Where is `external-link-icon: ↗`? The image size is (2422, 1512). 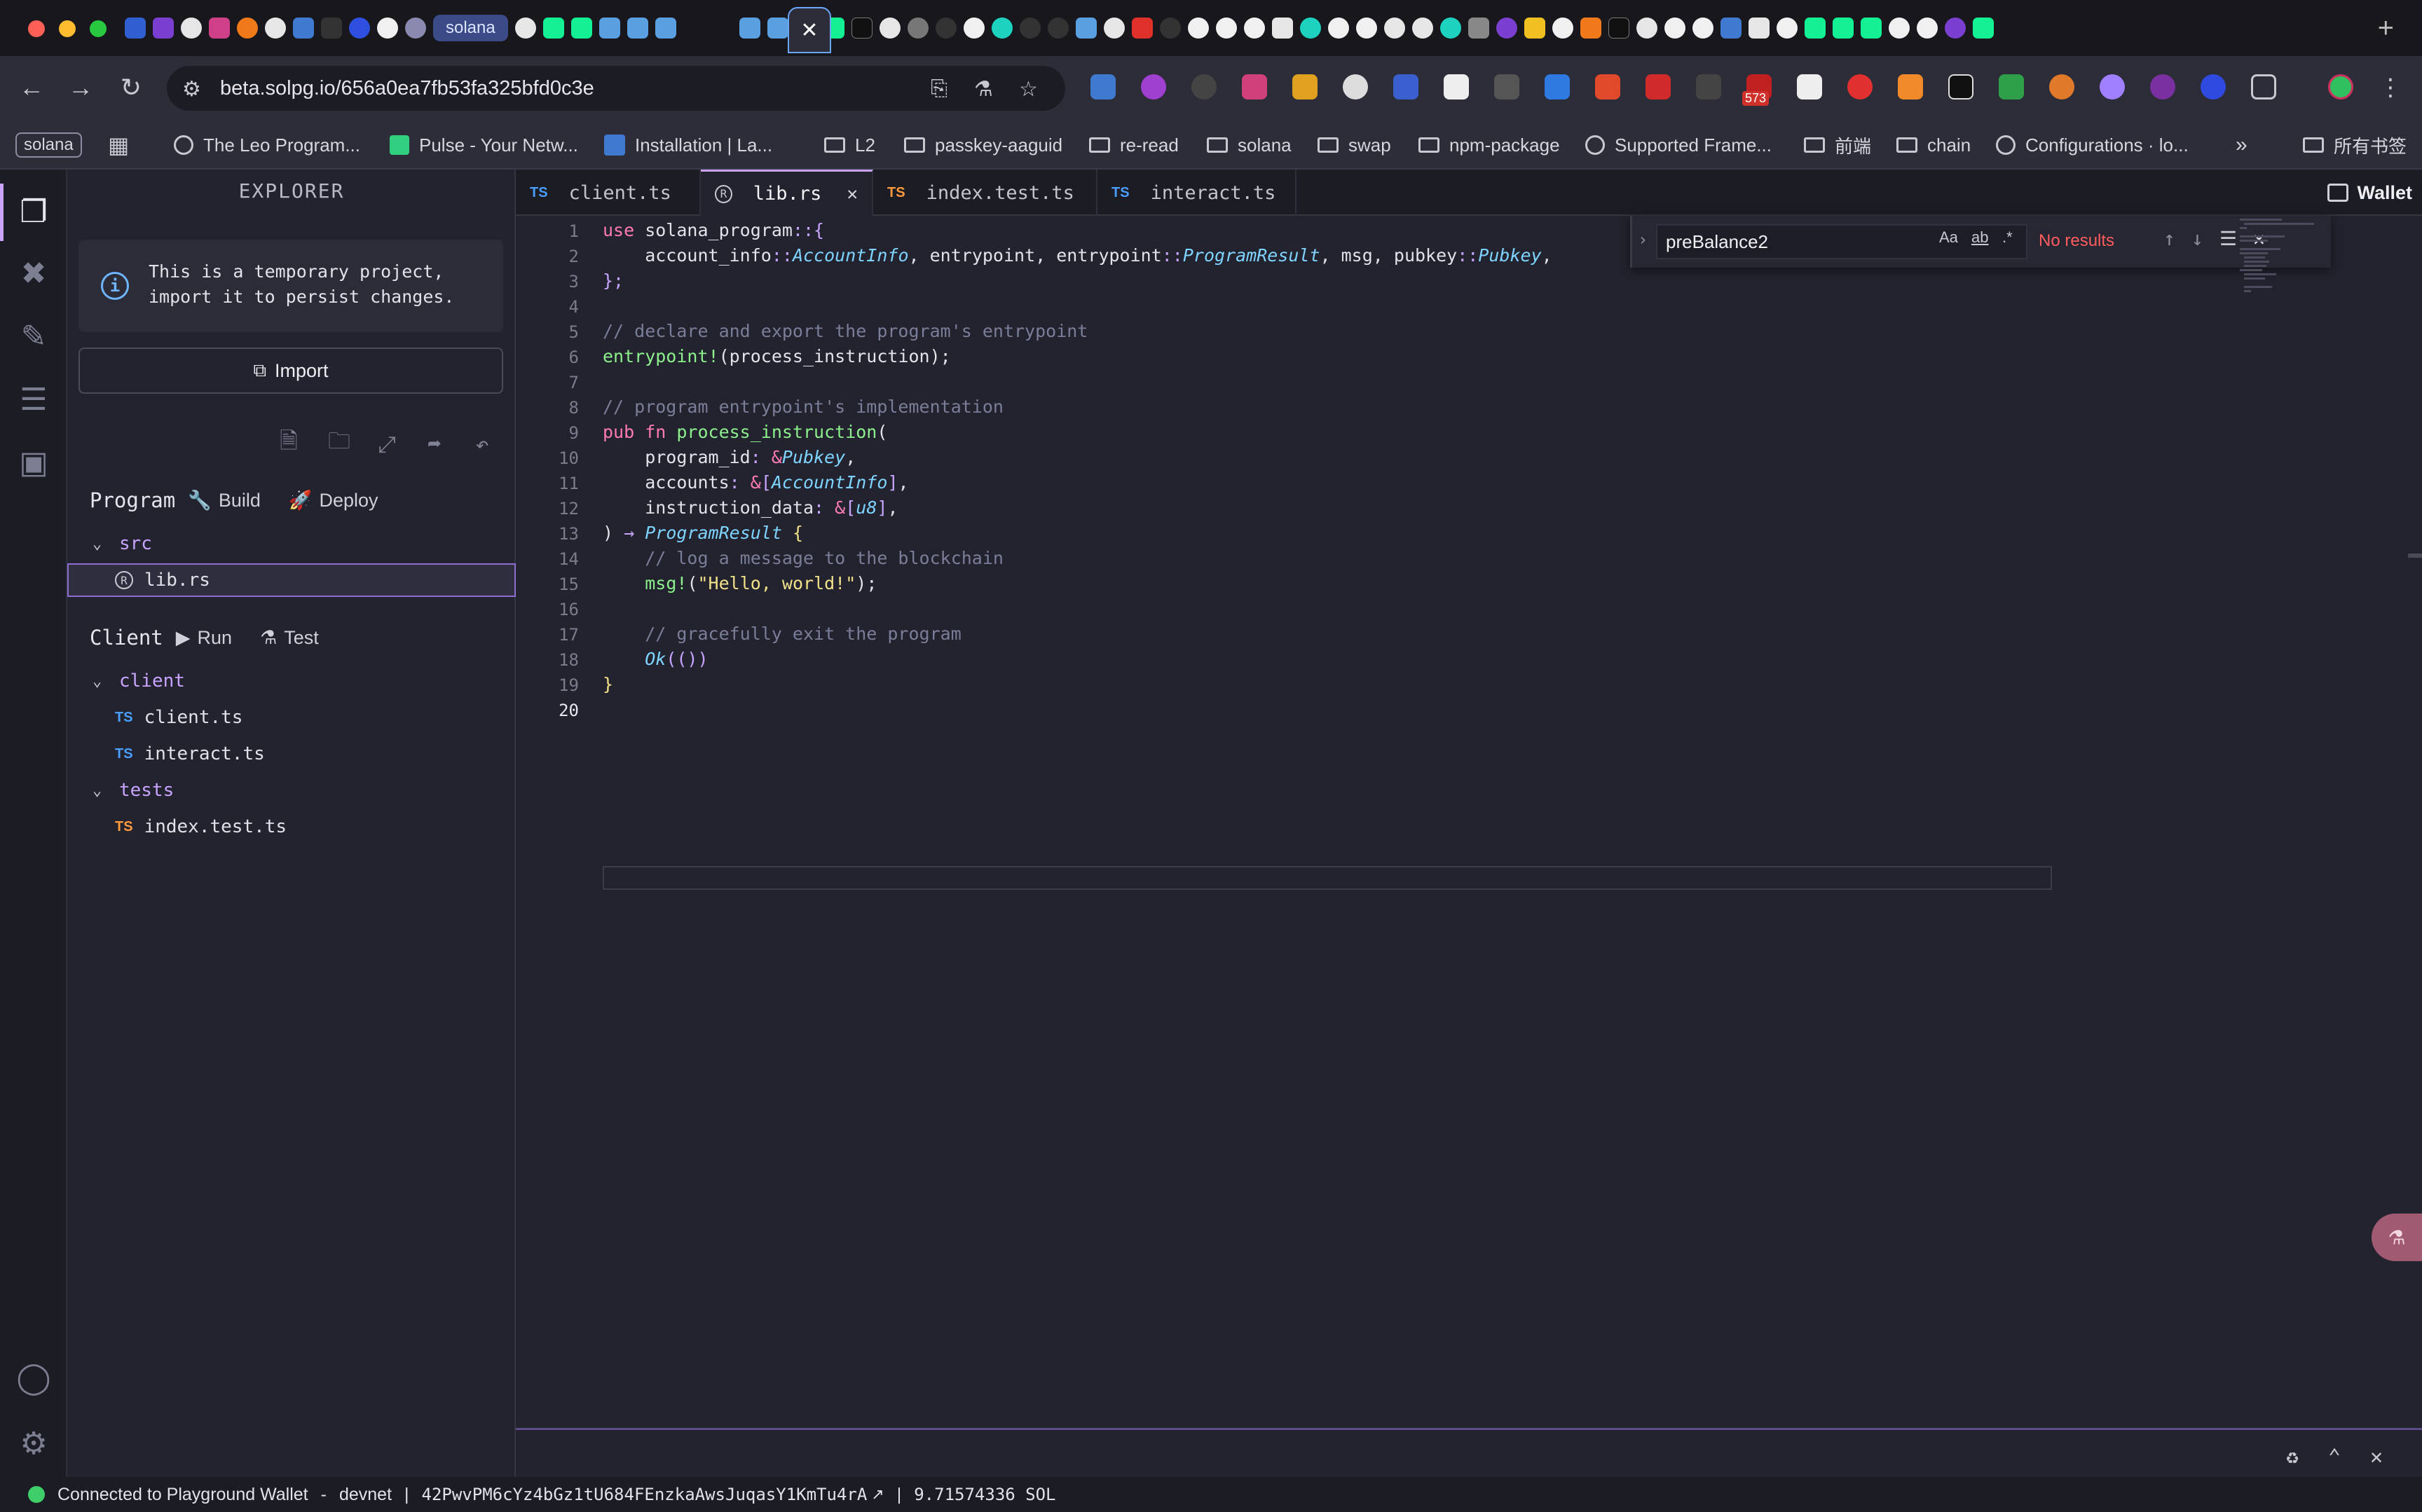
external-link-icon: ↗ is located at coordinates (877, 1495).